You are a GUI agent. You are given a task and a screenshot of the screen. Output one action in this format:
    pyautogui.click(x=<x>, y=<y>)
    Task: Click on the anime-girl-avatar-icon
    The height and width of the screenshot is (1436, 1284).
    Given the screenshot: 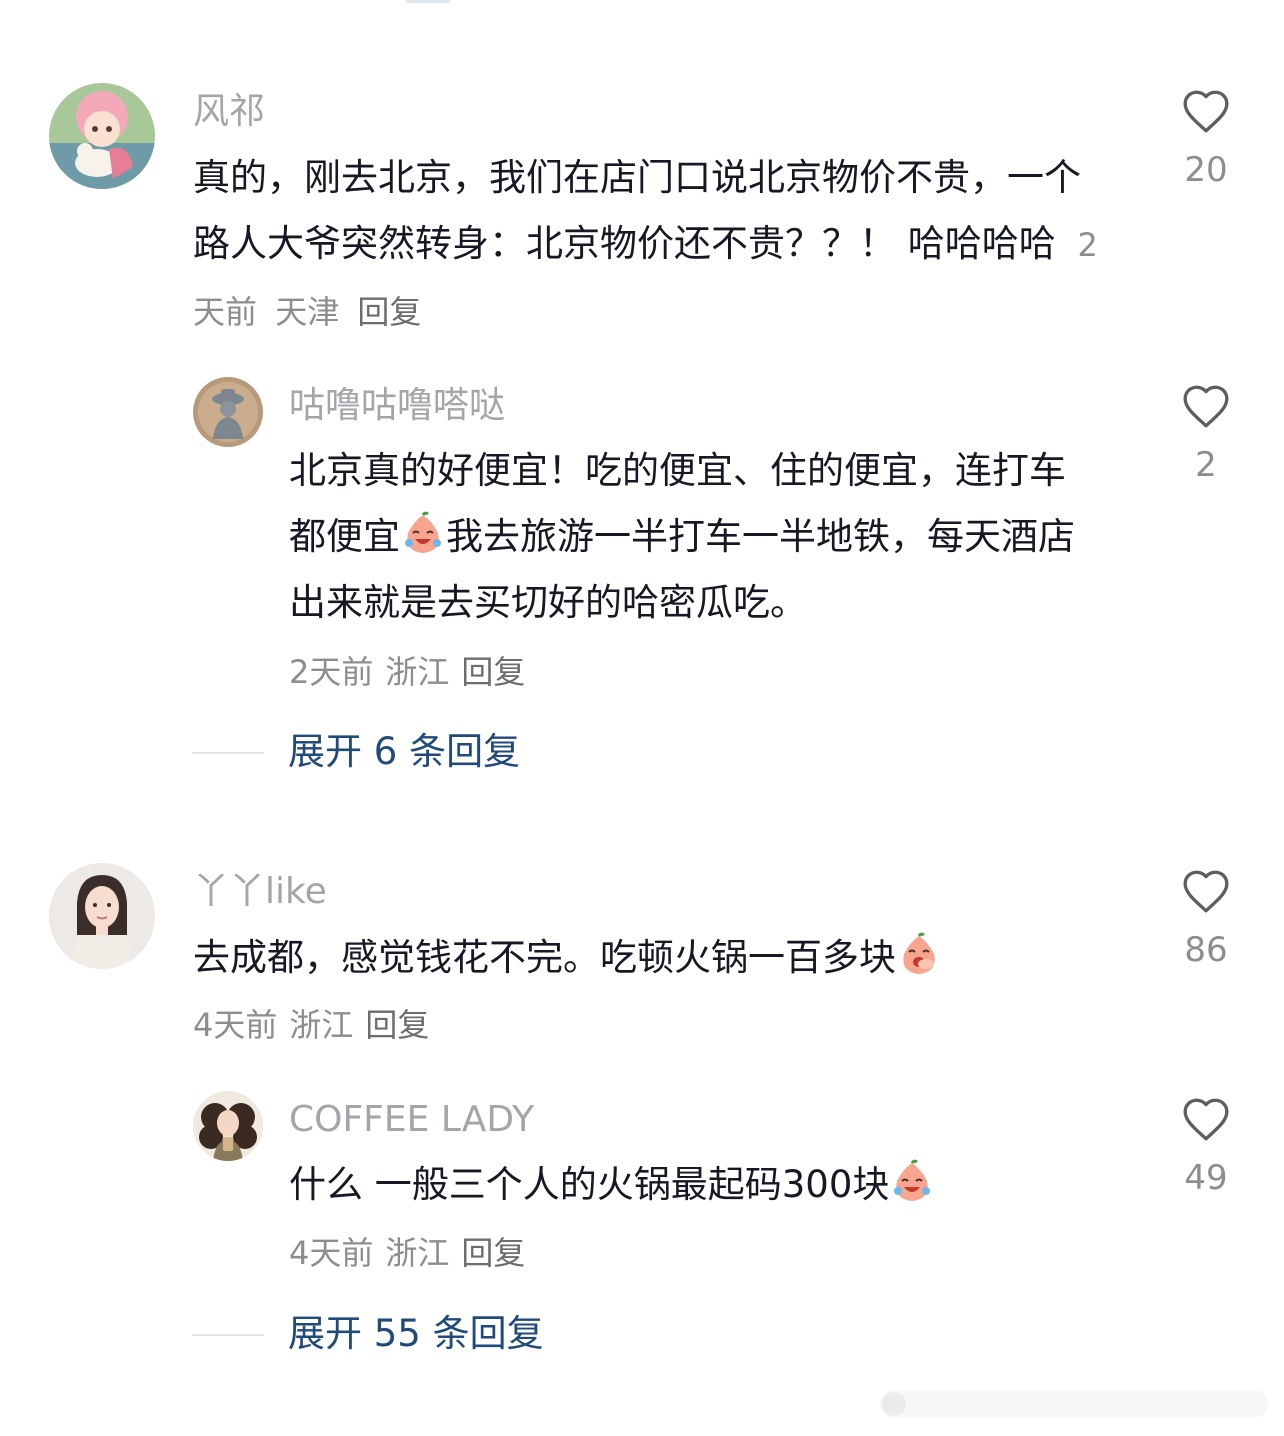 What is the action you would take?
    pyautogui.click(x=102, y=136)
    